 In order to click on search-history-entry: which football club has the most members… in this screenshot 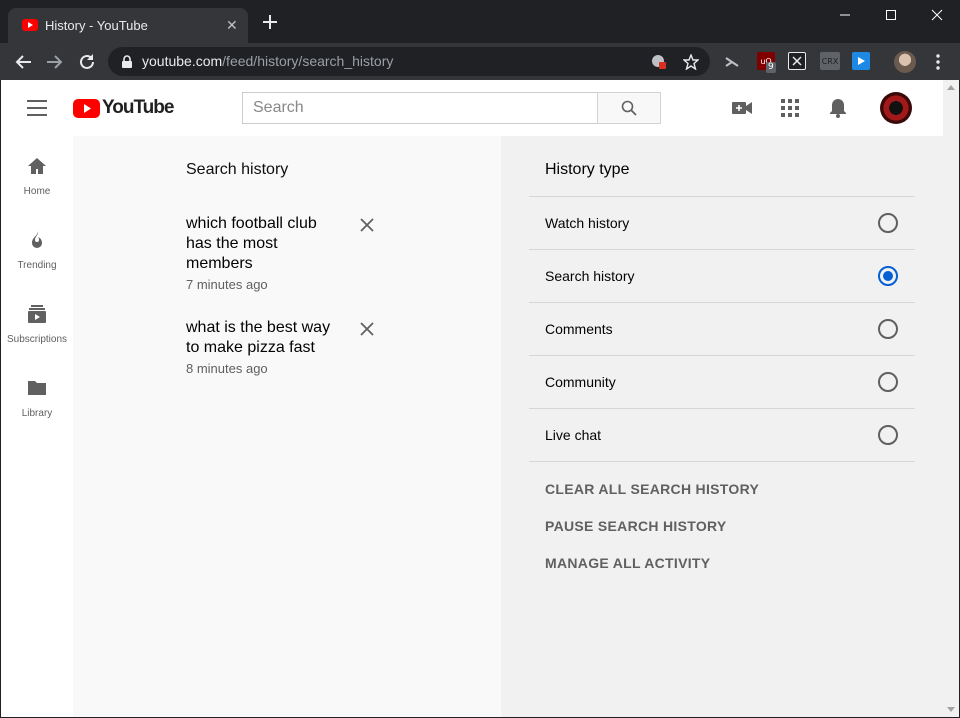, I will do `click(316, 253)`.